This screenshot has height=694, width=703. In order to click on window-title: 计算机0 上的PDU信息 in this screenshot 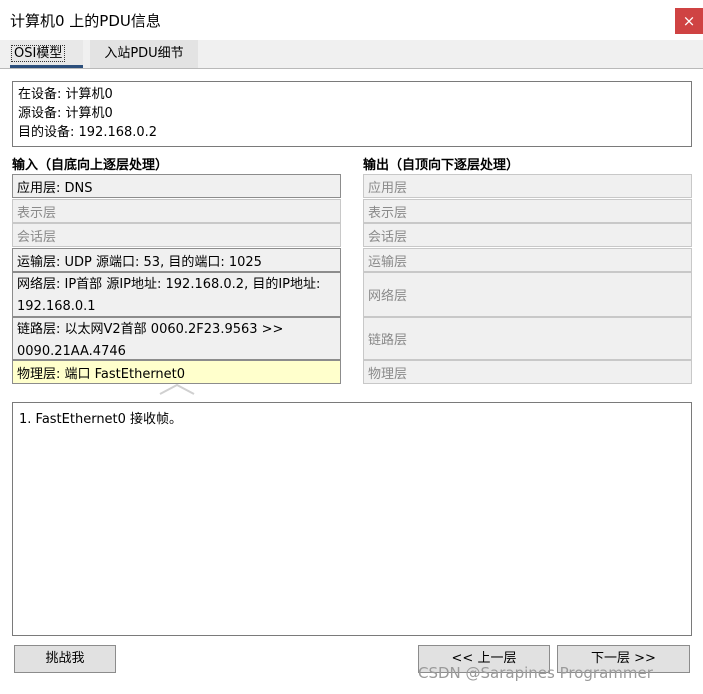, I will do `click(85, 21)`.